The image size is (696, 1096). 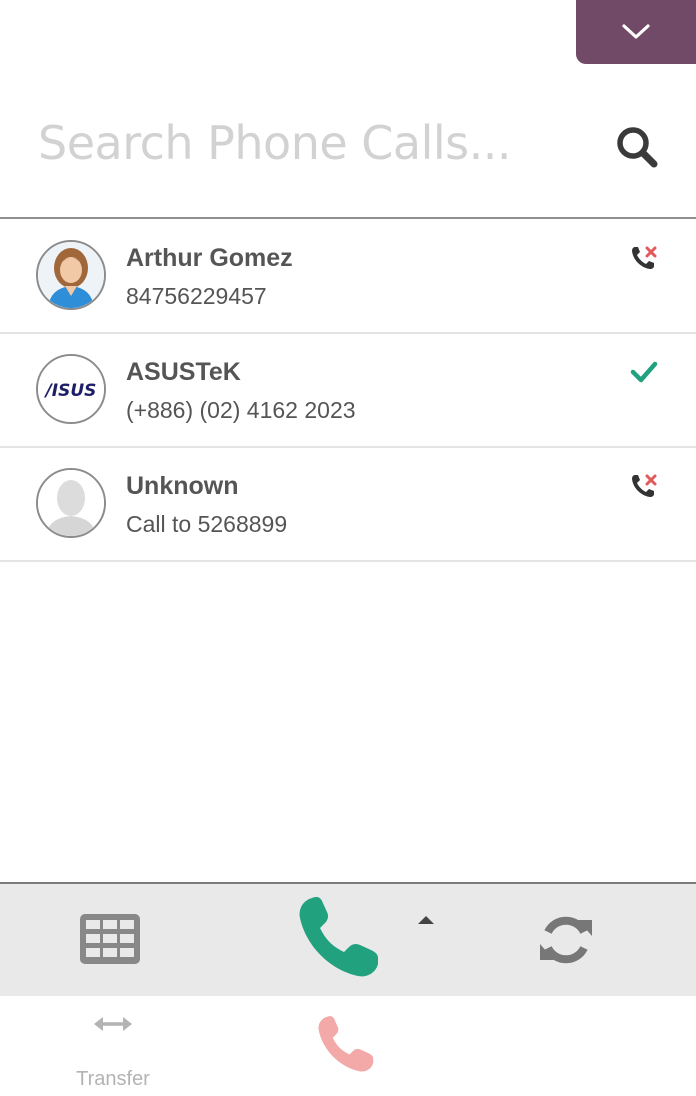 What do you see at coordinates (113, 1024) in the screenshot?
I see `transfer-arrows-icon` at bounding box center [113, 1024].